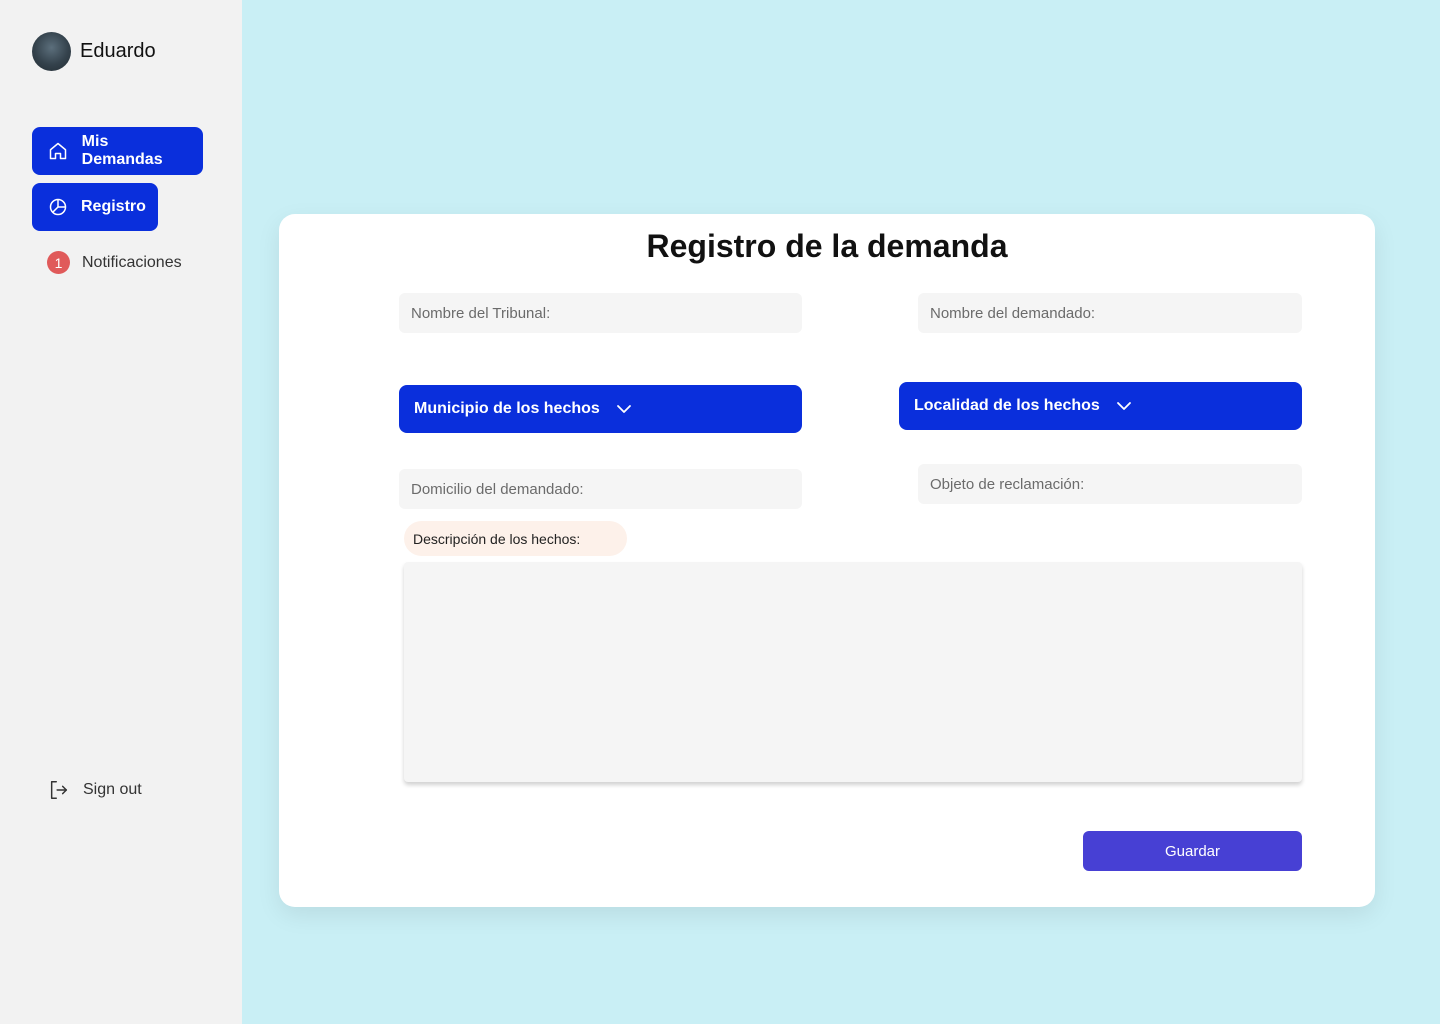 The height and width of the screenshot is (1024, 1440). Describe the element at coordinates (1192, 851) in the screenshot. I see `save-button: Guardar` at that location.